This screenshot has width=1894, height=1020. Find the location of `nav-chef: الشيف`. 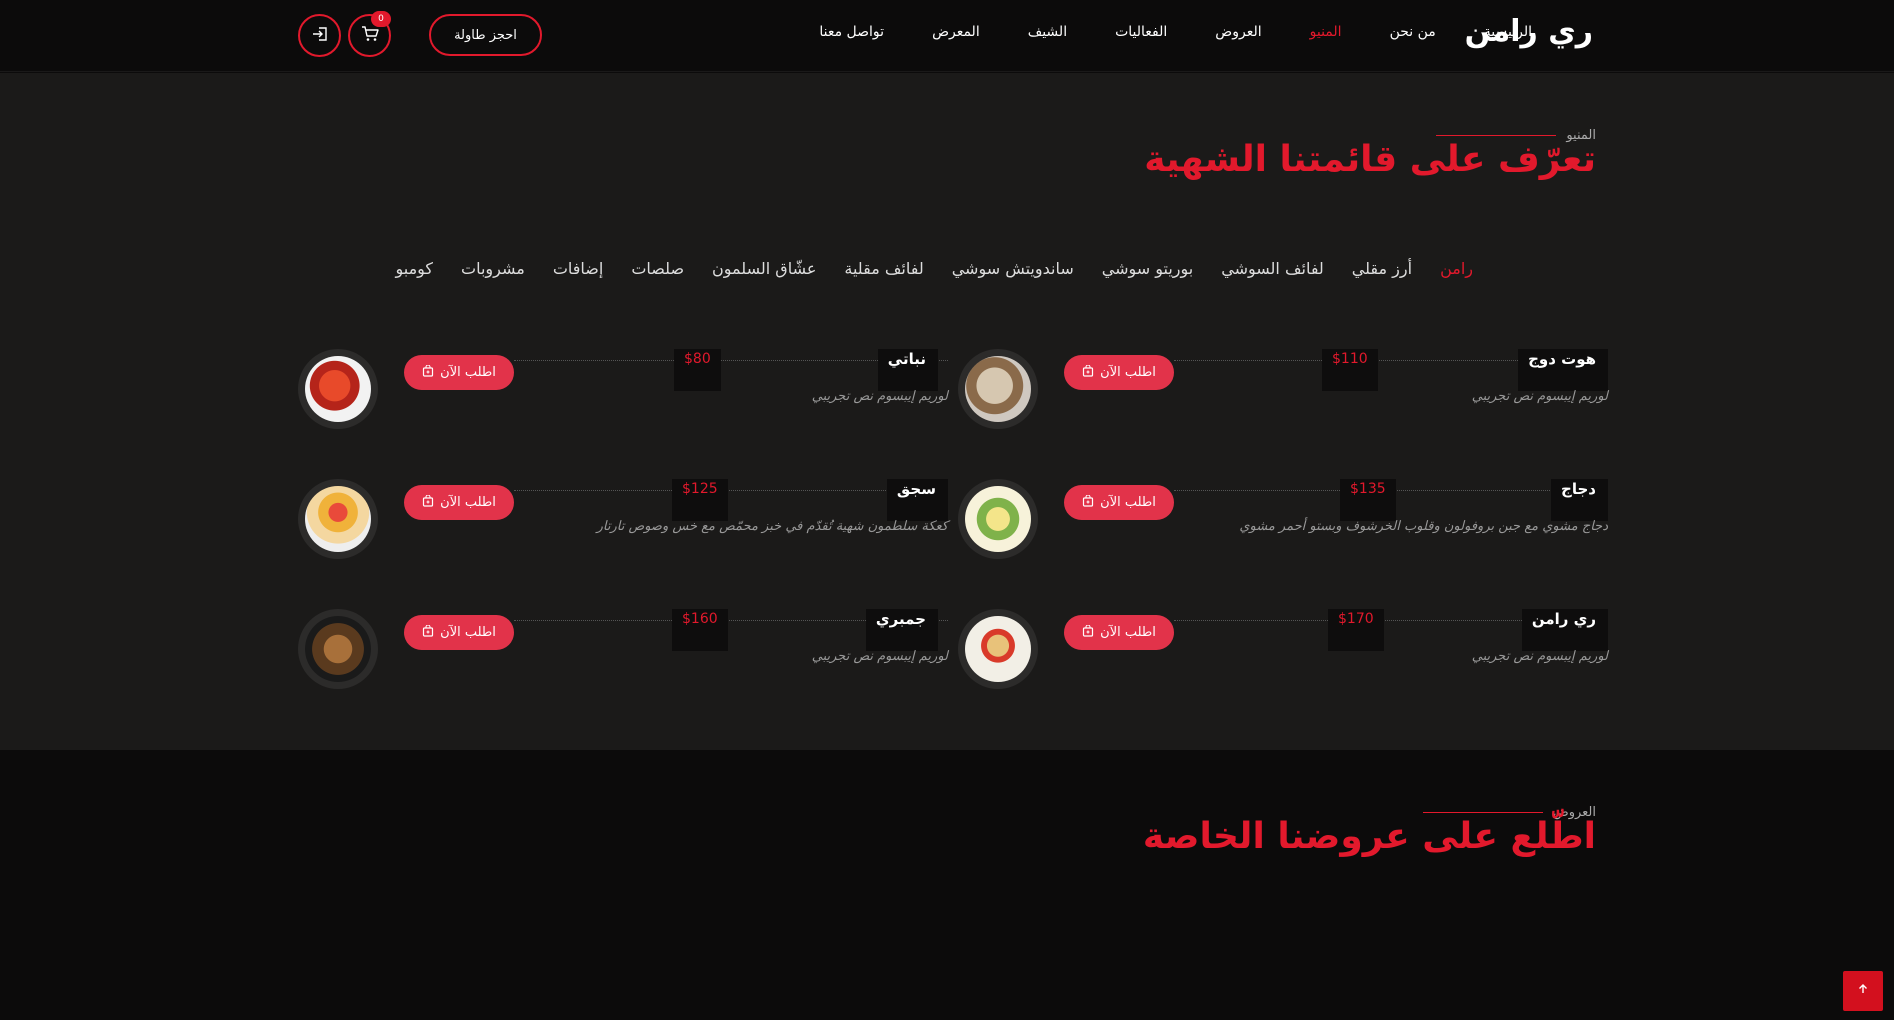

nav-chef: الشيف is located at coordinates (1047, 32).